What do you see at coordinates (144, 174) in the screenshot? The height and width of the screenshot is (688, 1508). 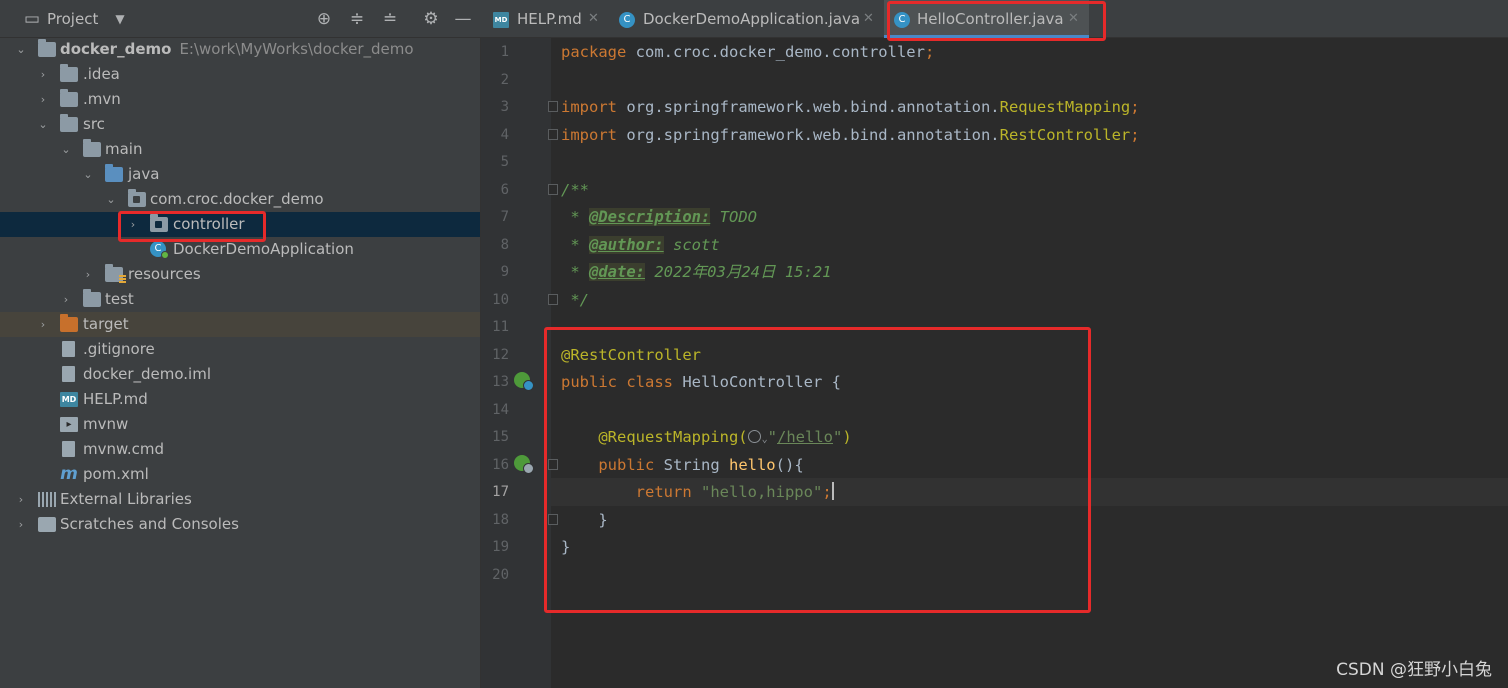 I see `tree-item-label: java` at bounding box center [144, 174].